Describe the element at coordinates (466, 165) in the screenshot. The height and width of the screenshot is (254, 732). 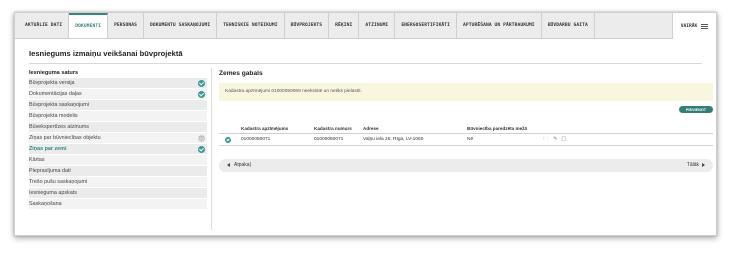
I see `wizard-nav: Atpakaļ Tālāk` at that location.